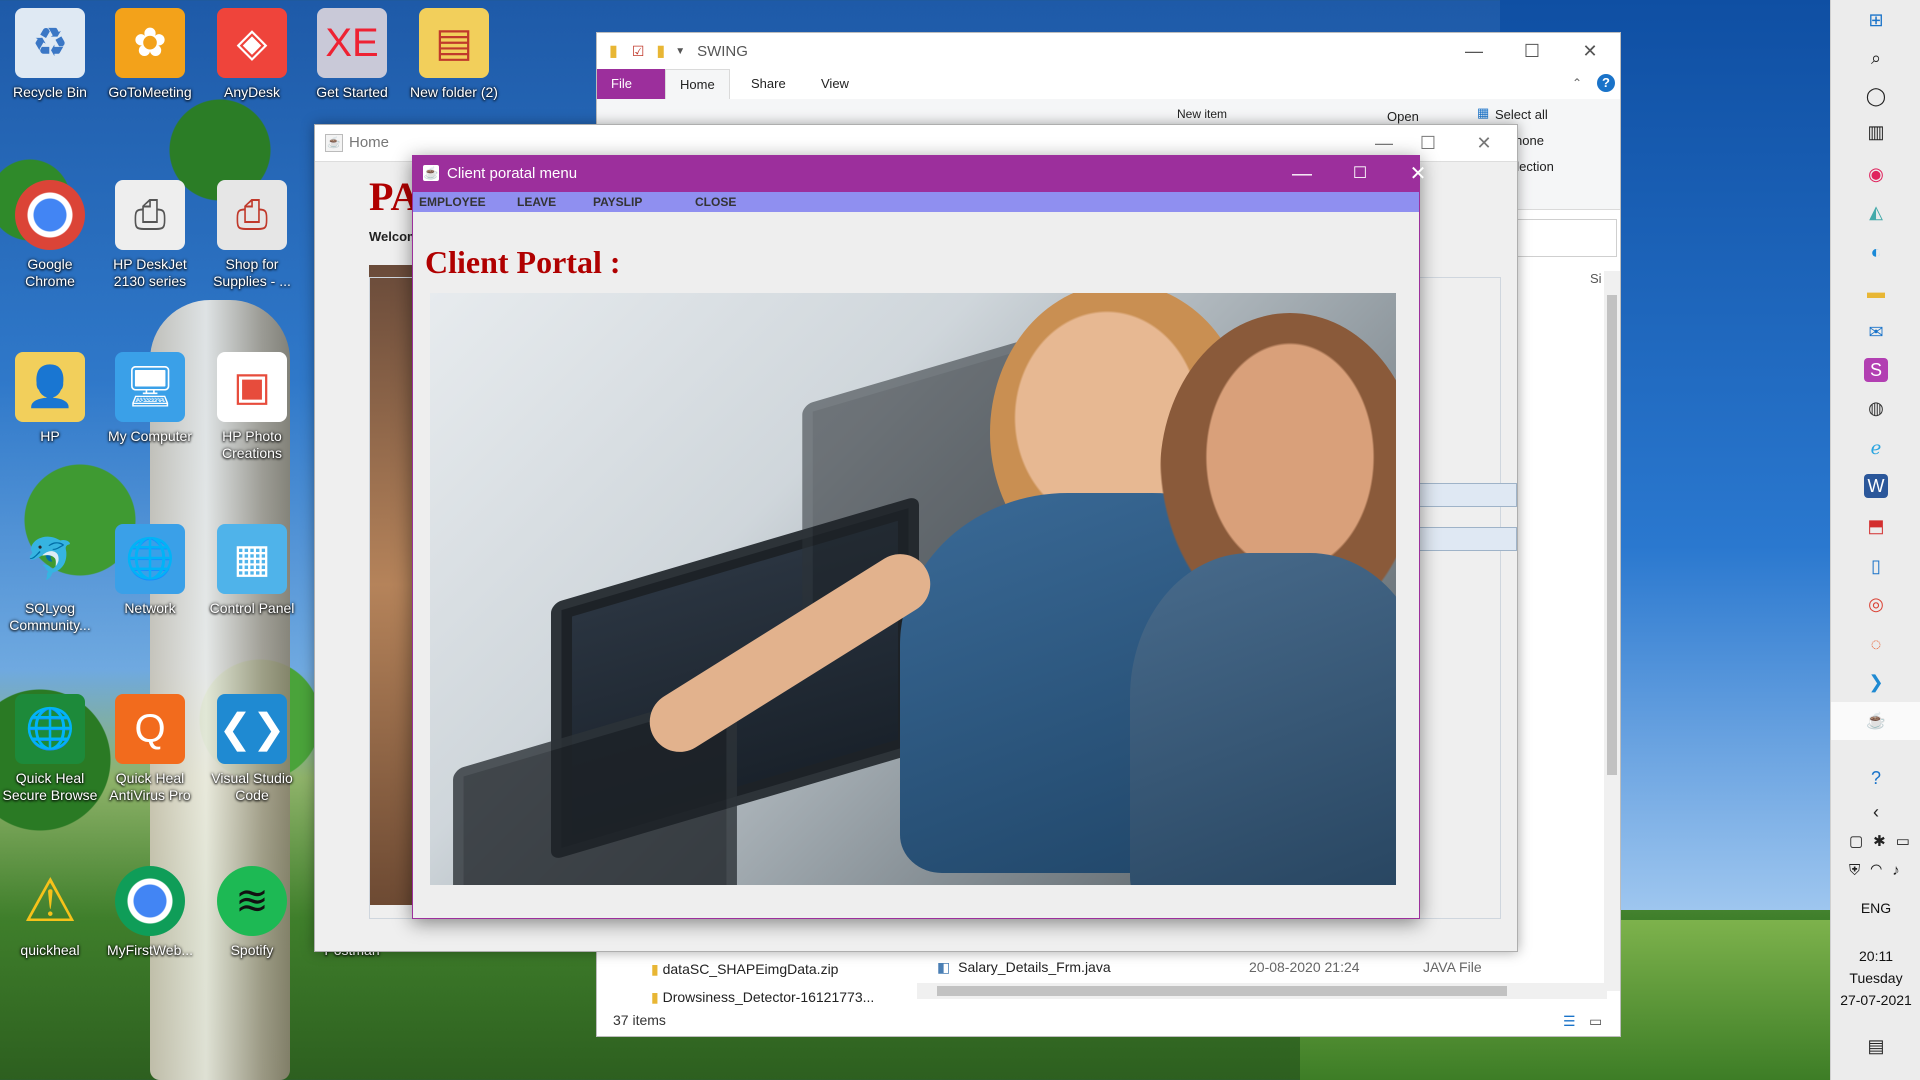  I want to click on ribbon-open: Open, so click(1403, 116).